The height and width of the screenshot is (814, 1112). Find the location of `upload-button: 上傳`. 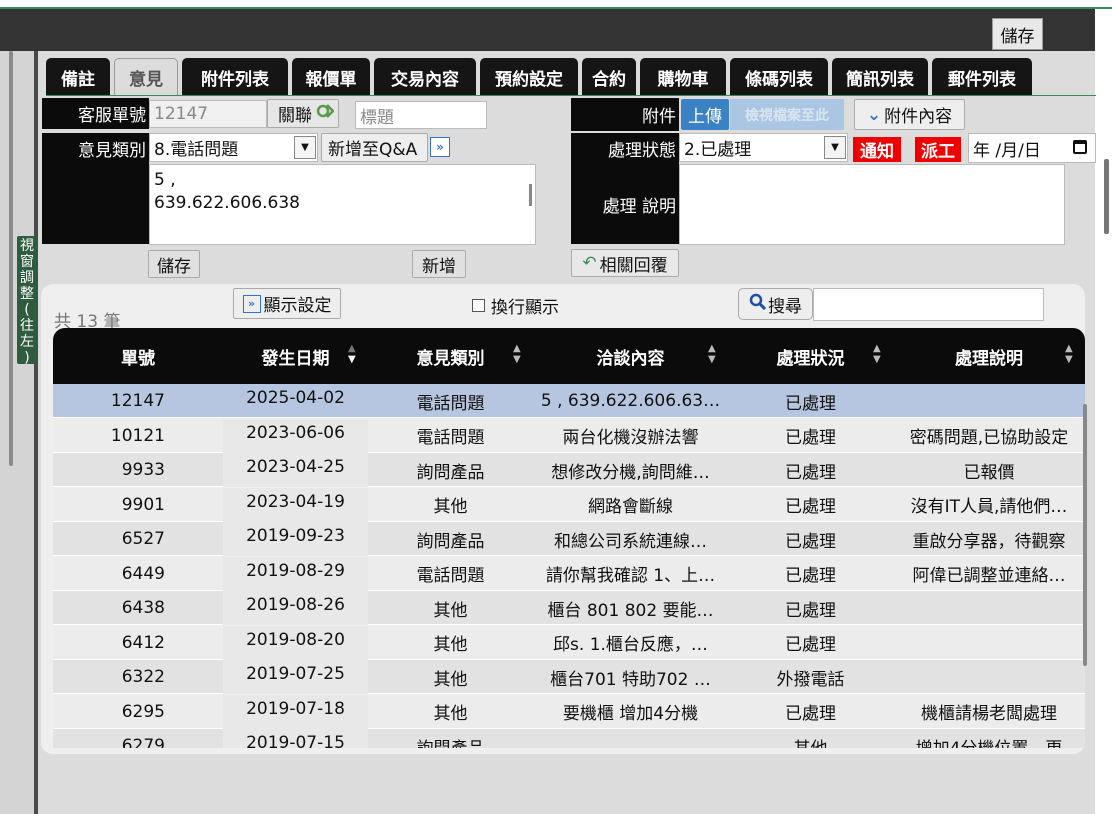

upload-button: 上傳 is located at coordinates (705, 114).